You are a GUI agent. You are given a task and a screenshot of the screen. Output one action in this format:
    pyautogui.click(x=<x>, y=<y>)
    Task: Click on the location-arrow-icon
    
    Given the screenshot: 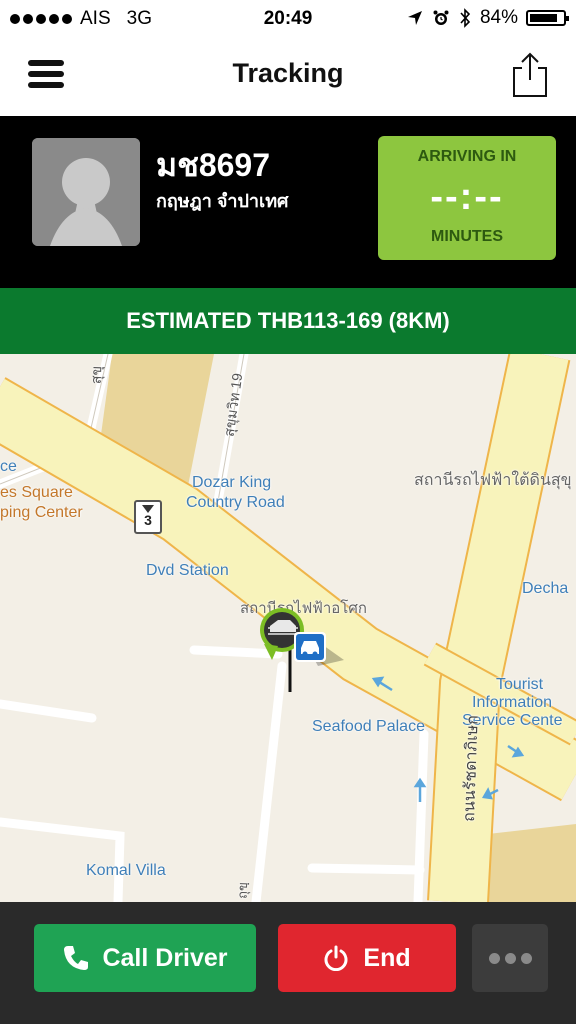 What is the action you would take?
    pyautogui.click(x=414, y=18)
    